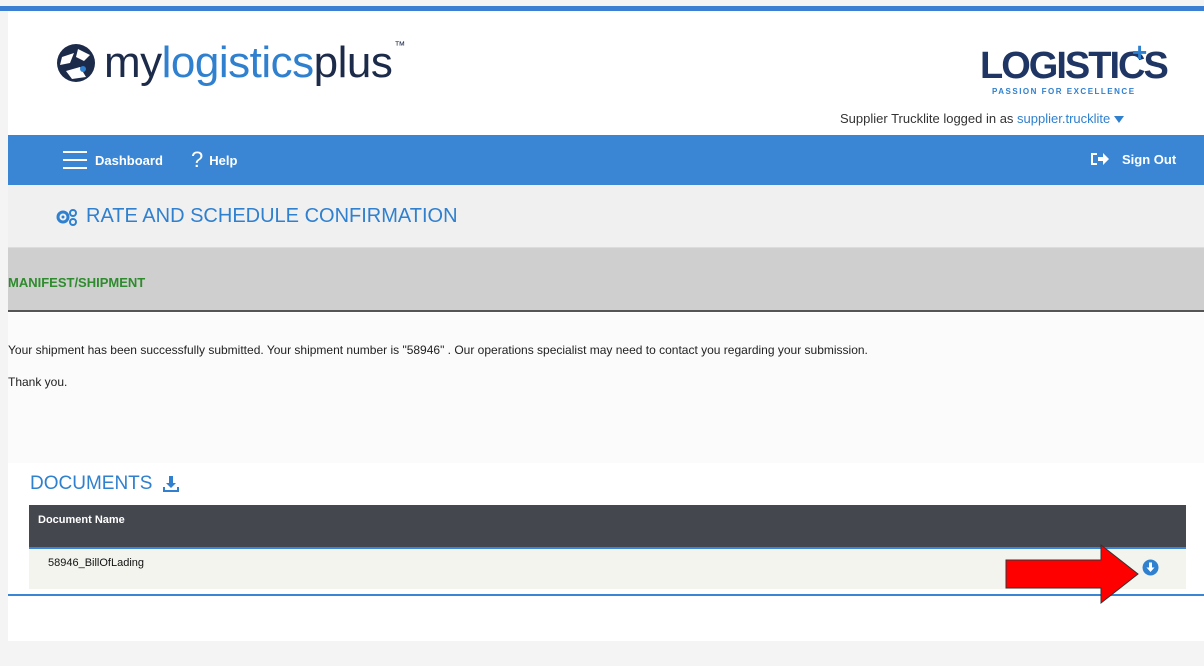 The height and width of the screenshot is (666, 1204). I want to click on logo-part-my: my, so click(133, 62).